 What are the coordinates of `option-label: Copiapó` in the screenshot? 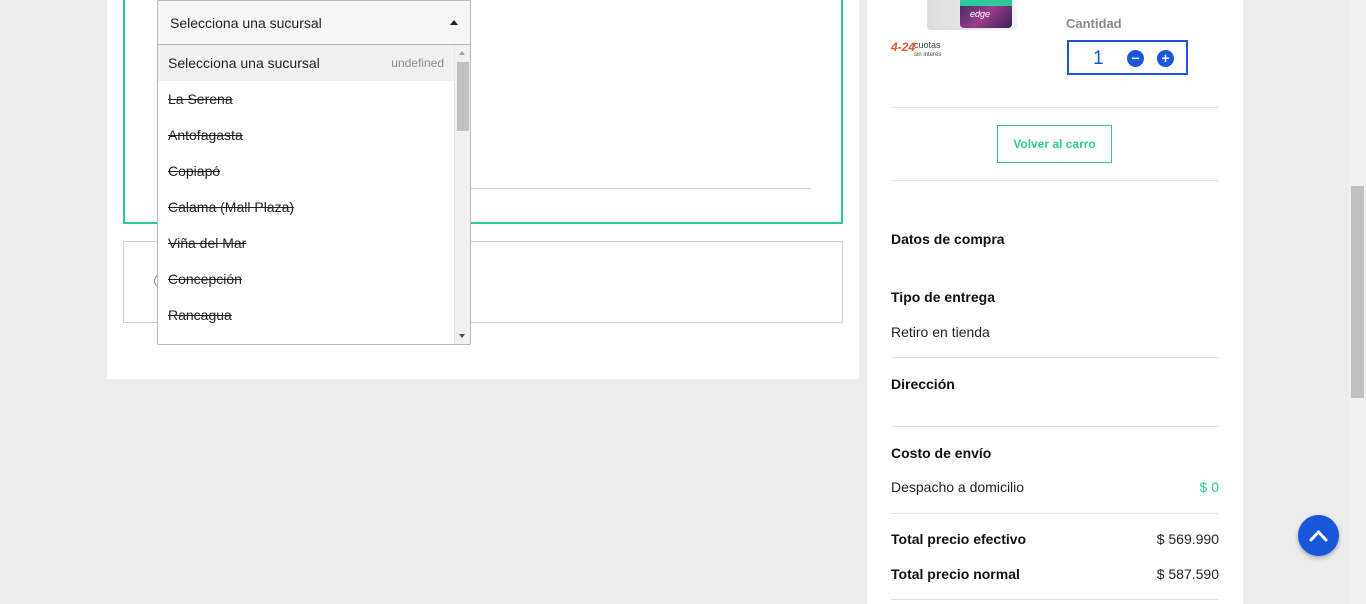 It's located at (194, 171).